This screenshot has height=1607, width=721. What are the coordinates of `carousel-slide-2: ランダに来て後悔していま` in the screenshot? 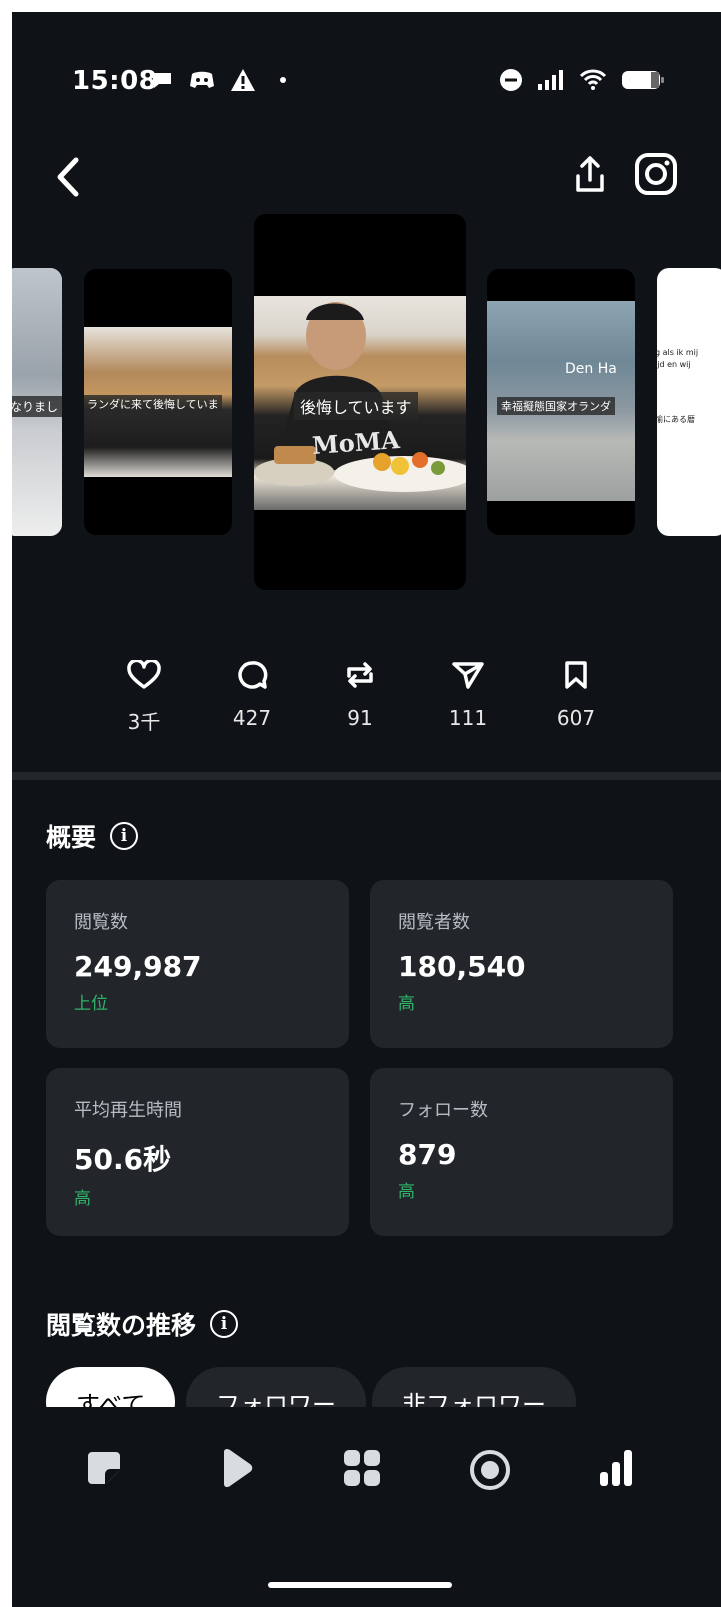 It's located at (158, 402).